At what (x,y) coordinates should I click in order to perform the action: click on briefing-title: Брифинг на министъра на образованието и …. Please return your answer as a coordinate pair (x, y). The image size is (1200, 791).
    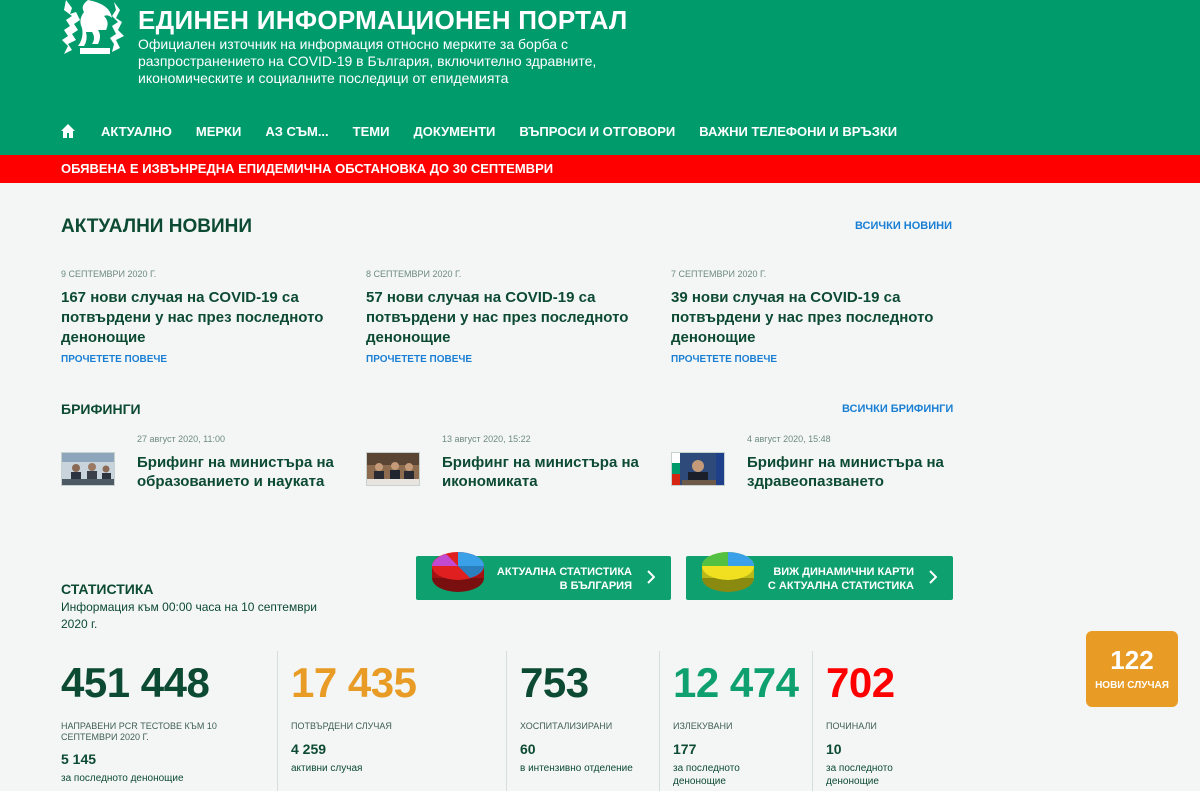
    Looking at the image, I should click on (244, 472).